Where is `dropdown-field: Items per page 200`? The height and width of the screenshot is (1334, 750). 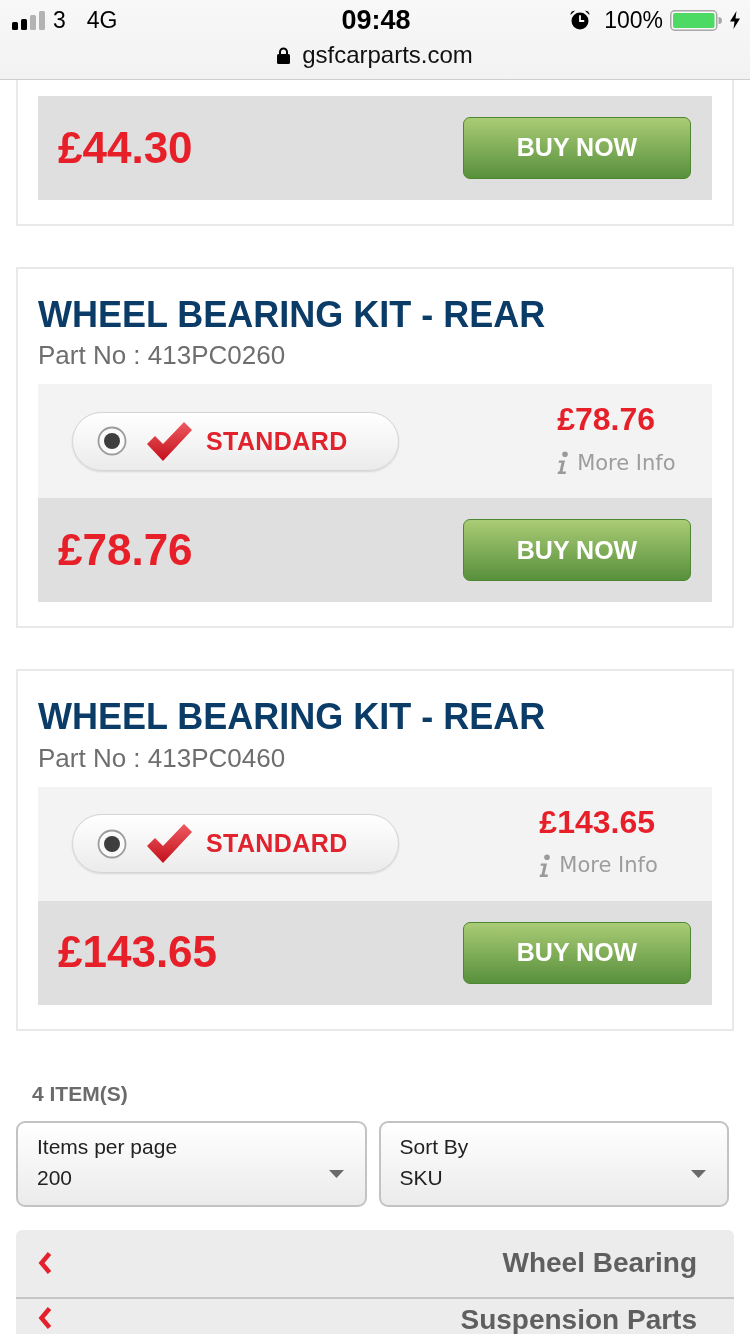 dropdown-field: Items per page 200 is located at coordinates (191, 1163).